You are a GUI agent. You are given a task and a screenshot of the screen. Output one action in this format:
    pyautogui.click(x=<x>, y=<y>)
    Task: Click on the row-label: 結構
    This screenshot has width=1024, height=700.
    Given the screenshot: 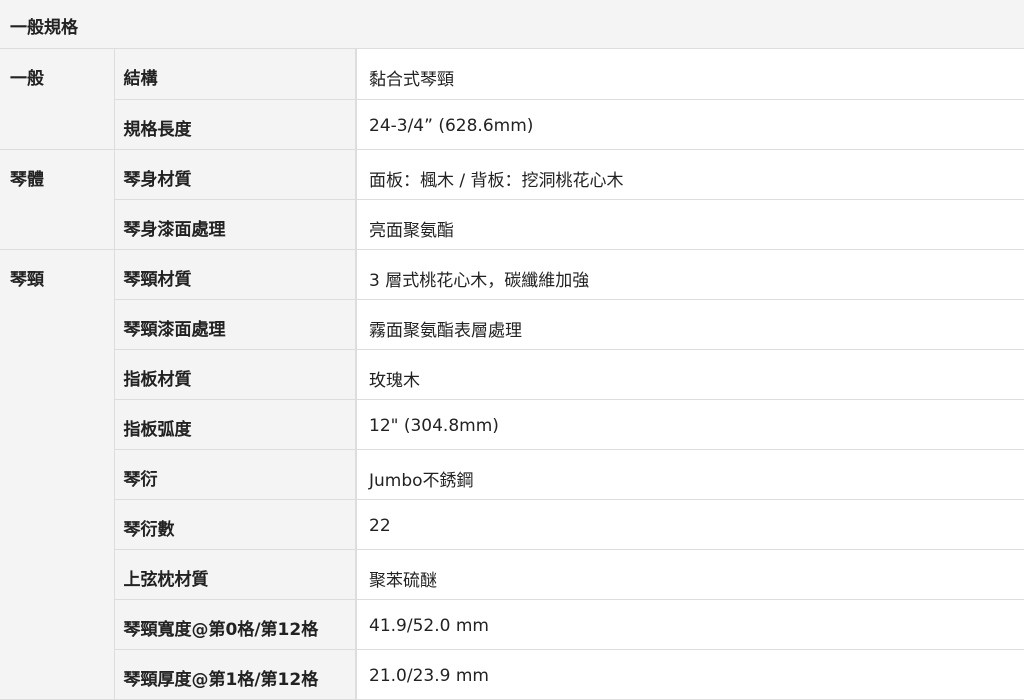 What is the action you would take?
    pyautogui.click(x=235, y=74)
    